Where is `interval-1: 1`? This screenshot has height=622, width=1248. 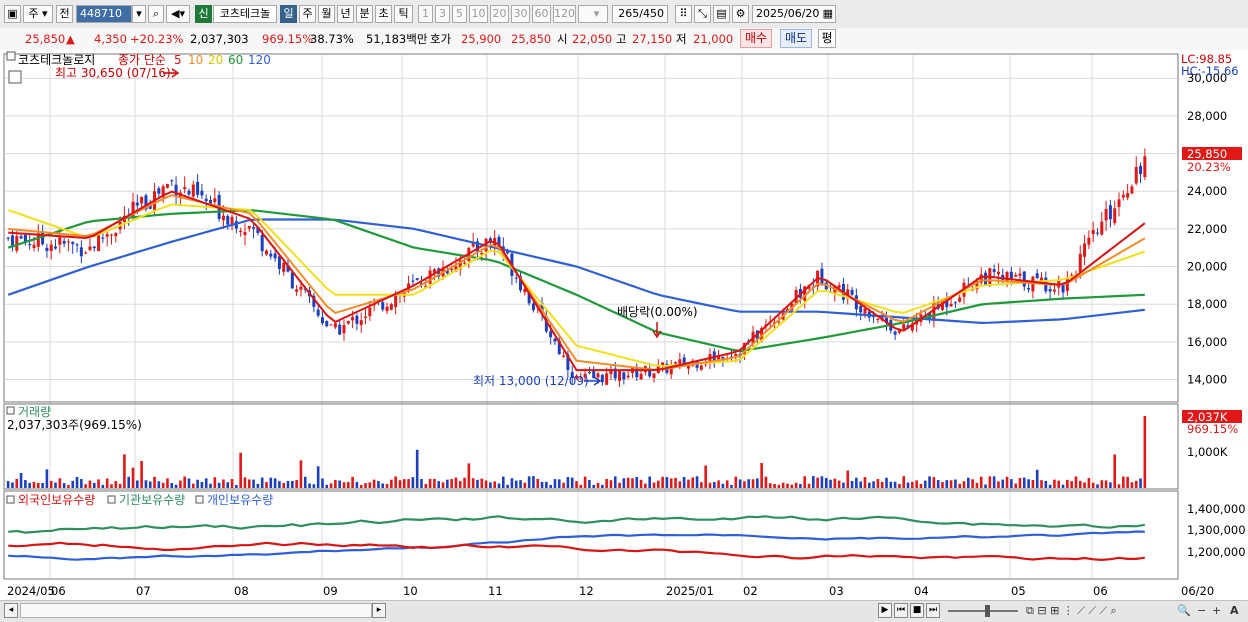
interval-1: 1 is located at coordinates (425, 14).